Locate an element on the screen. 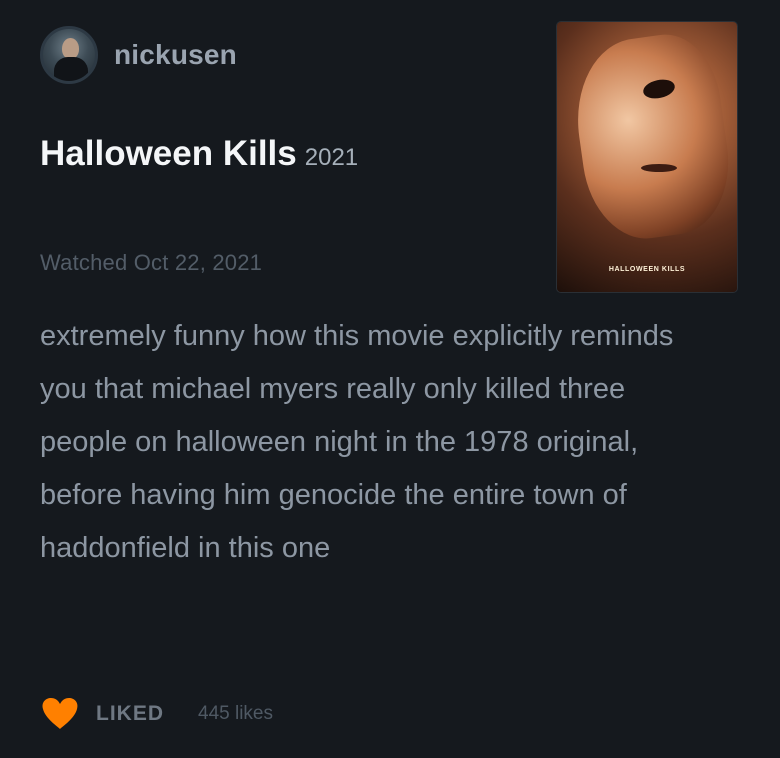 The image size is (780, 758). film-title-row: Halloween Kills 2021 is located at coordinates (199, 154).